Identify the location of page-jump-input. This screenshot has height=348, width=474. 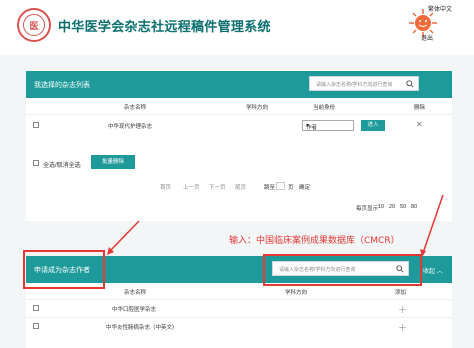
(280, 186).